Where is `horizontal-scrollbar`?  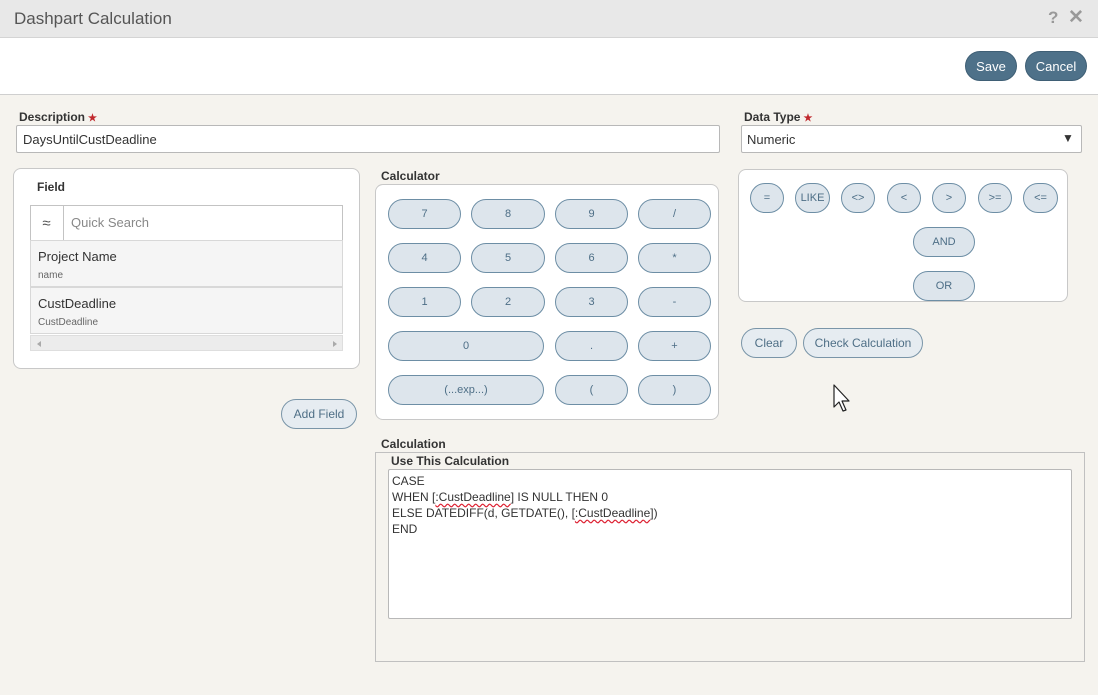 horizontal-scrollbar is located at coordinates (186, 343).